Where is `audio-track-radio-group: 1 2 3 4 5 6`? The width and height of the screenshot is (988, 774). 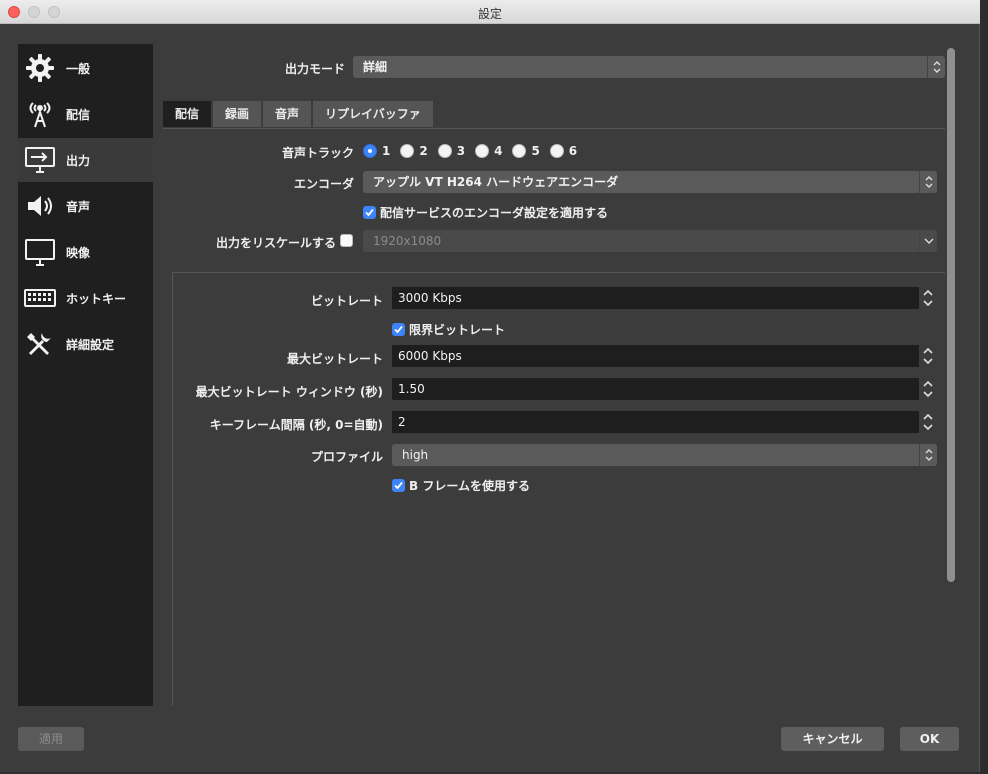 audio-track-radio-group: 1 2 3 4 5 6 is located at coordinates (475, 151).